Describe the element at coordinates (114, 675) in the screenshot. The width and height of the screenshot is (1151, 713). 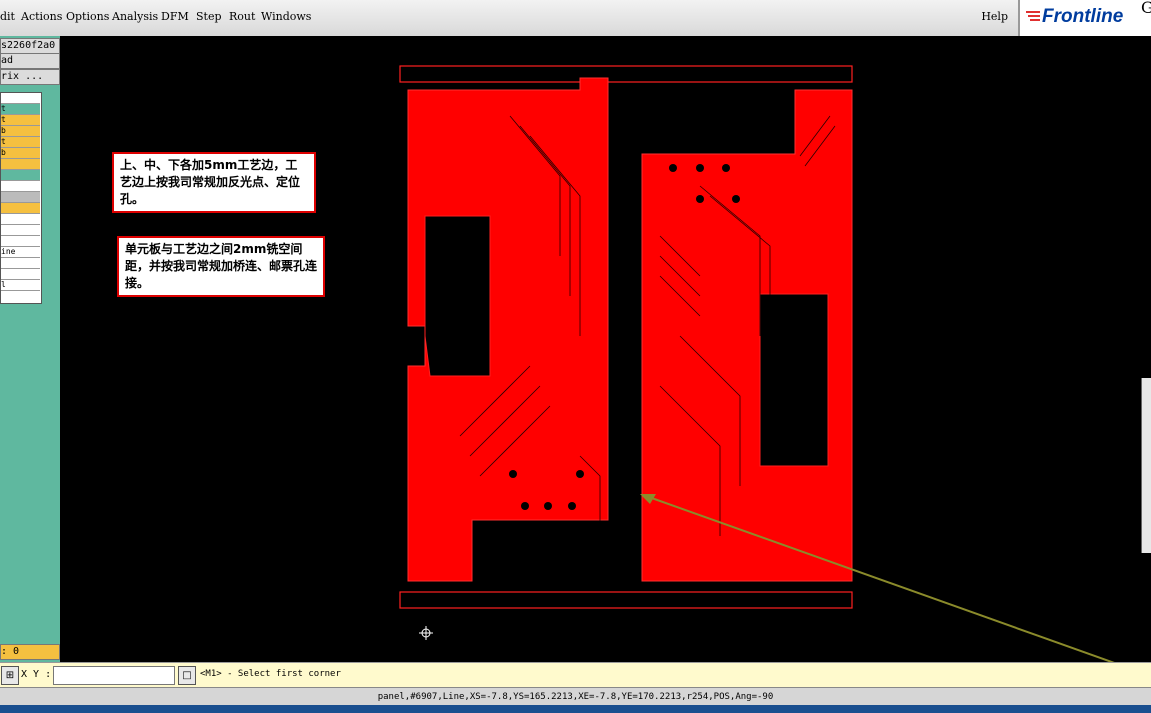
I see `xy-input` at that location.